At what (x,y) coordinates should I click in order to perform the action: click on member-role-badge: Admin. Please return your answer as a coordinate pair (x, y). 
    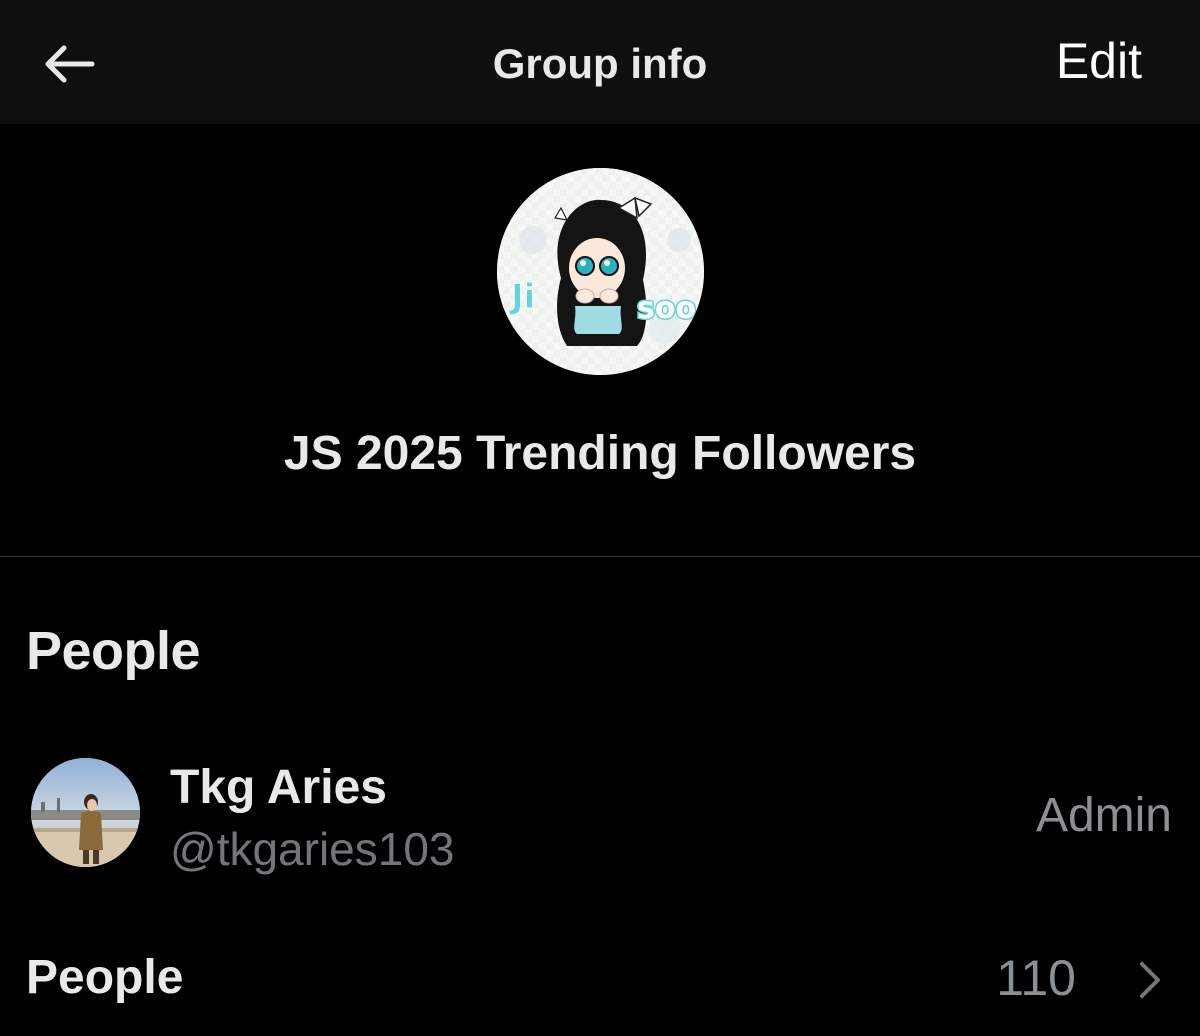
    Looking at the image, I should click on (1103, 815).